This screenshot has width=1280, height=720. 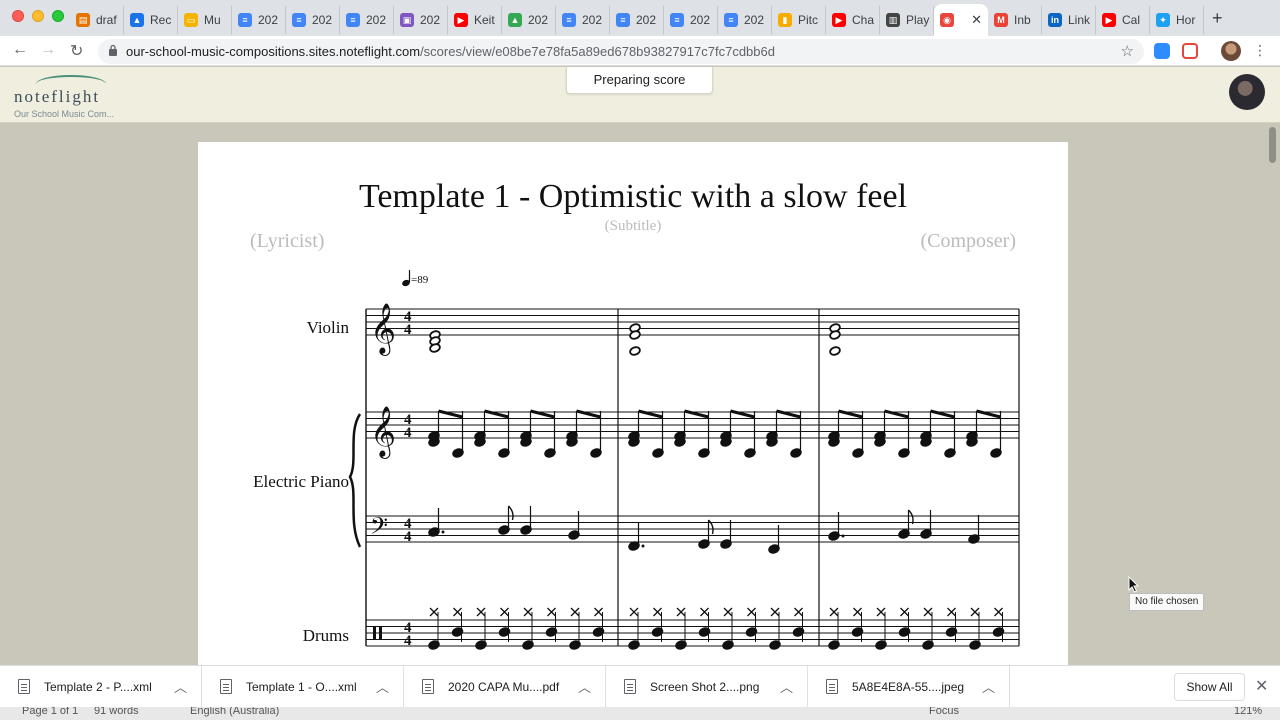 I want to click on browser-tab: ▶ Cal, so click(x=1123, y=20).